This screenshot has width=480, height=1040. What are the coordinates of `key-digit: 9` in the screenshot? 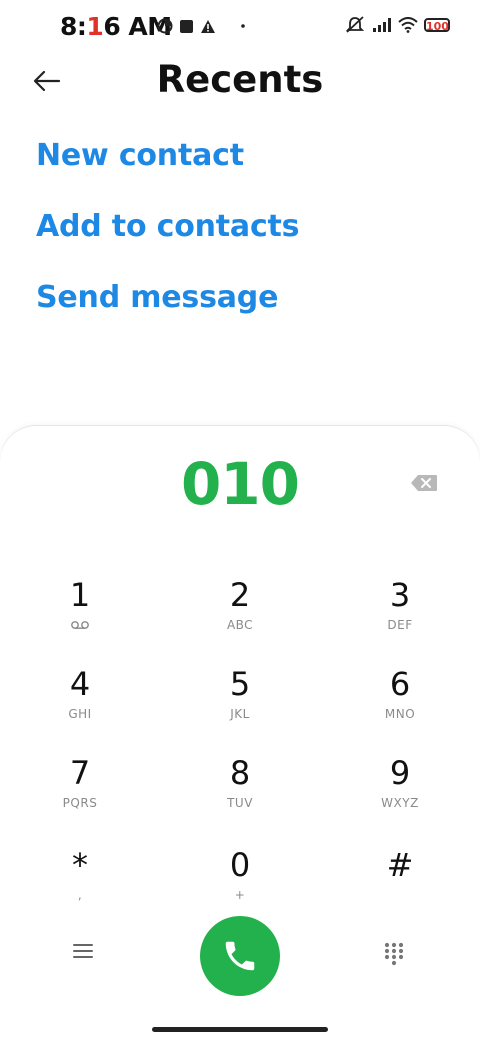 It's located at (400, 773).